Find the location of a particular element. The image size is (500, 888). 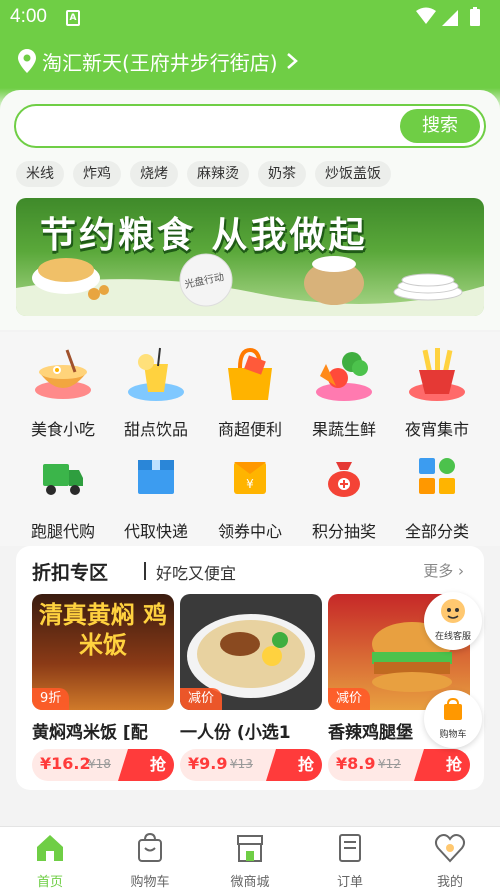

price-bar: ¥8.9 ¥12 抢 is located at coordinates (399, 765).